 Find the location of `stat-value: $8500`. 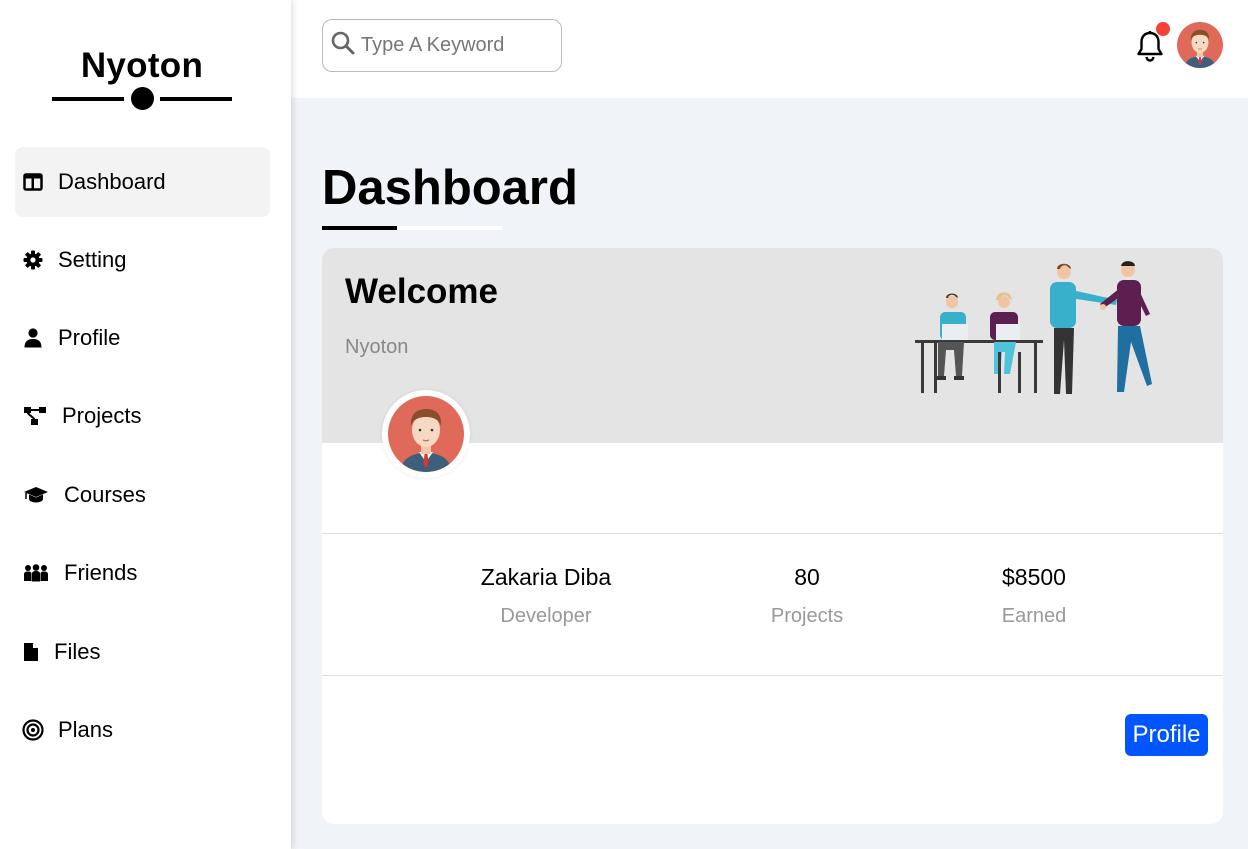

stat-value: $8500 is located at coordinates (1034, 577).